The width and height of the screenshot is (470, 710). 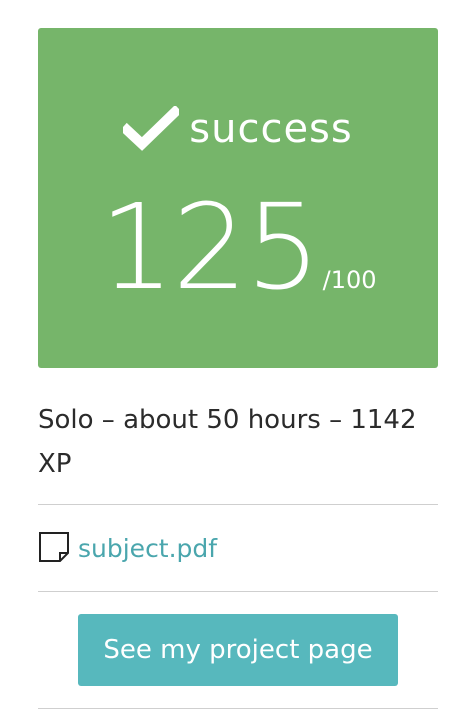 What do you see at coordinates (349, 280) in the screenshot?
I see `score-max: /100` at bounding box center [349, 280].